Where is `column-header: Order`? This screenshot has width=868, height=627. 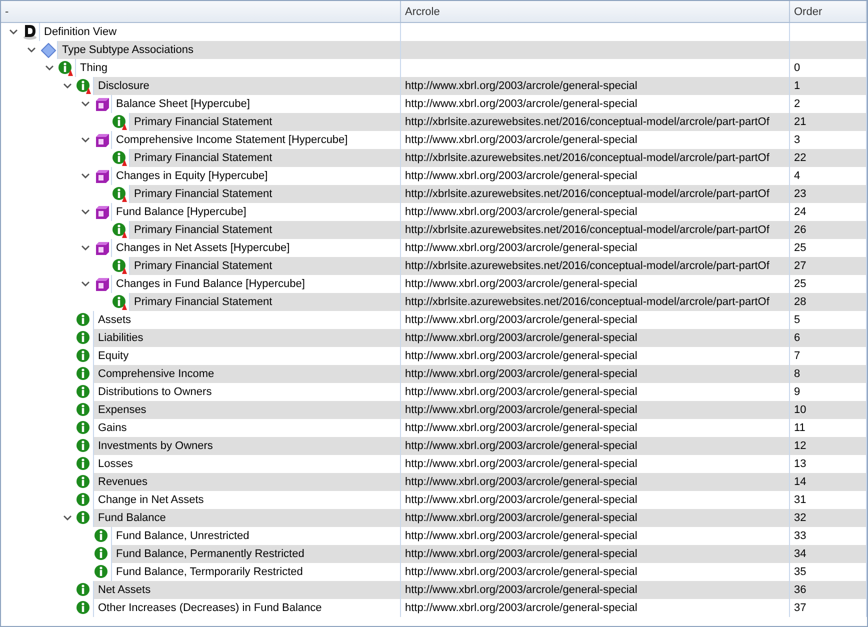
column-header: Order is located at coordinates (828, 11).